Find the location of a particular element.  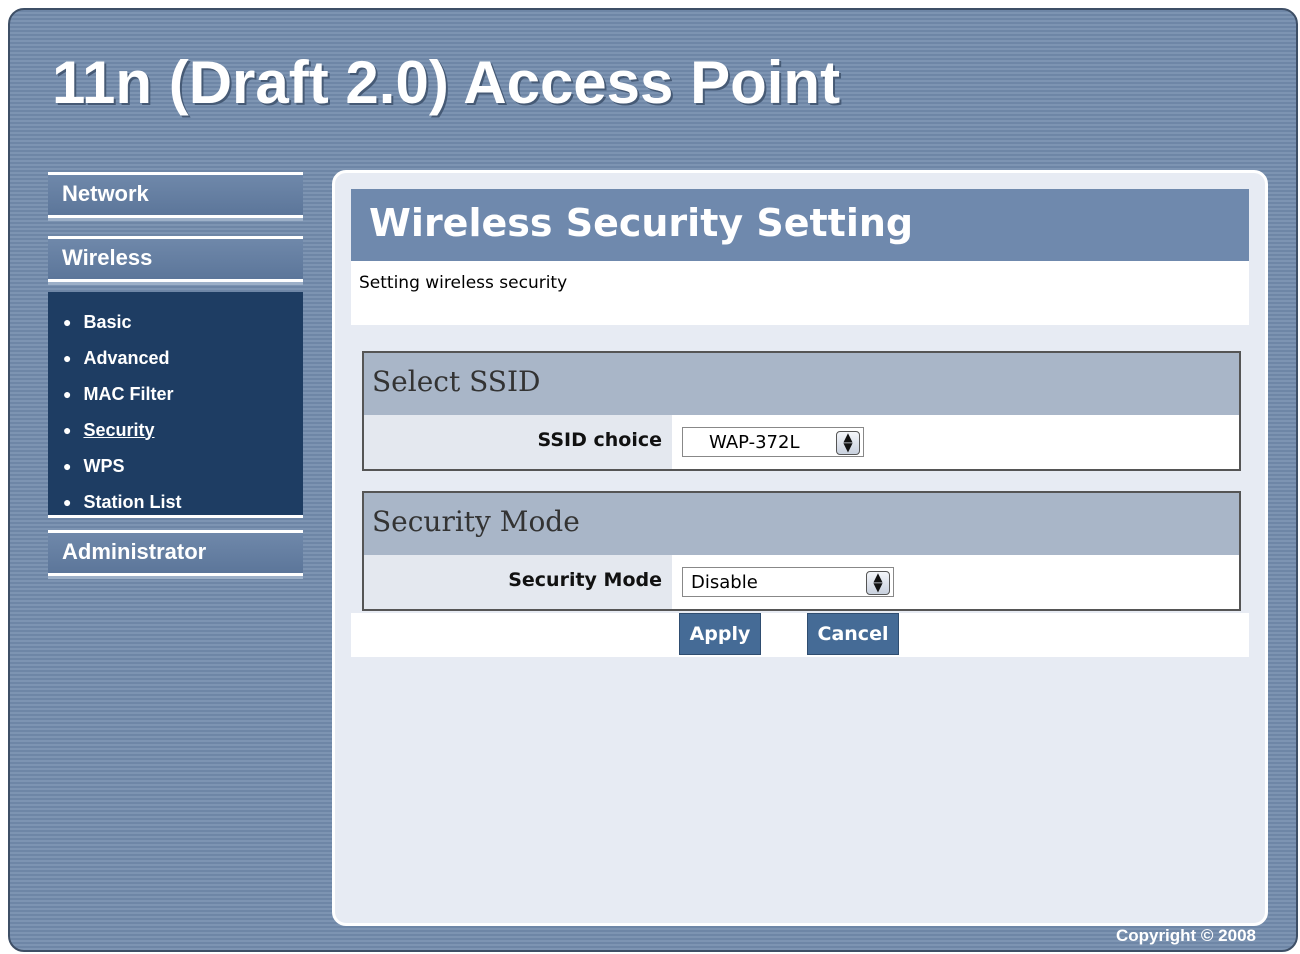

submenu-item-label: Security is located at coordinates (119, 429).